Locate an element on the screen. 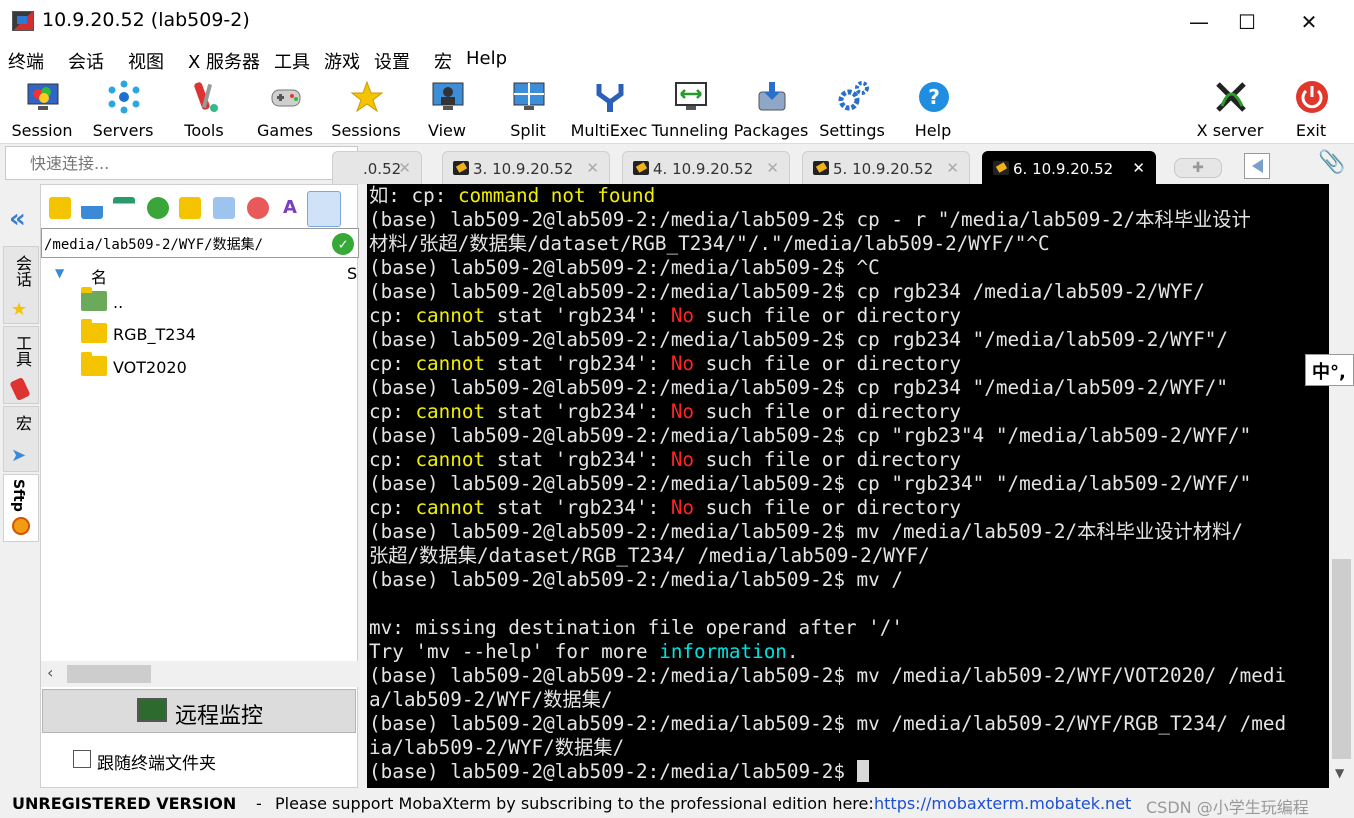  sessions-button: Sessions is located at coordinates (366, 109).